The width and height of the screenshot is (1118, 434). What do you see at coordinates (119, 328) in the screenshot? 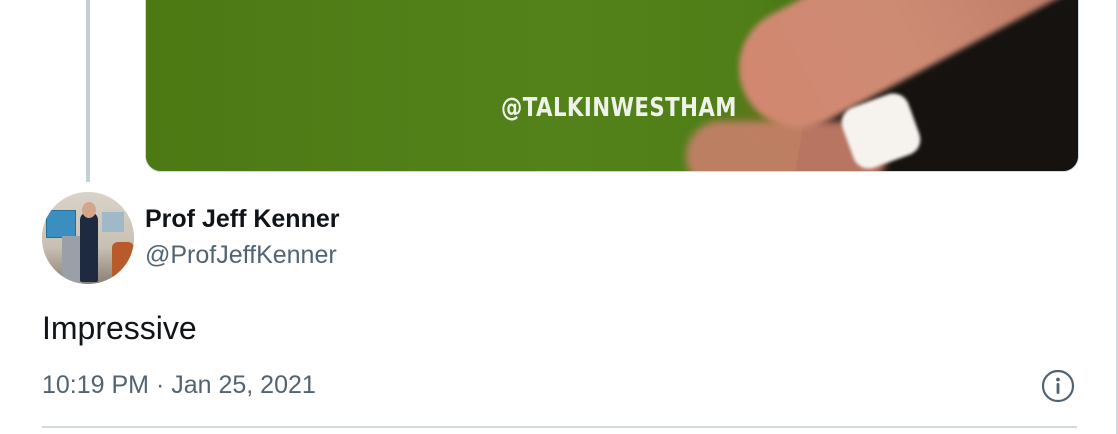
I see `tweet-text: Impressive` at bounding box center [119, 328].